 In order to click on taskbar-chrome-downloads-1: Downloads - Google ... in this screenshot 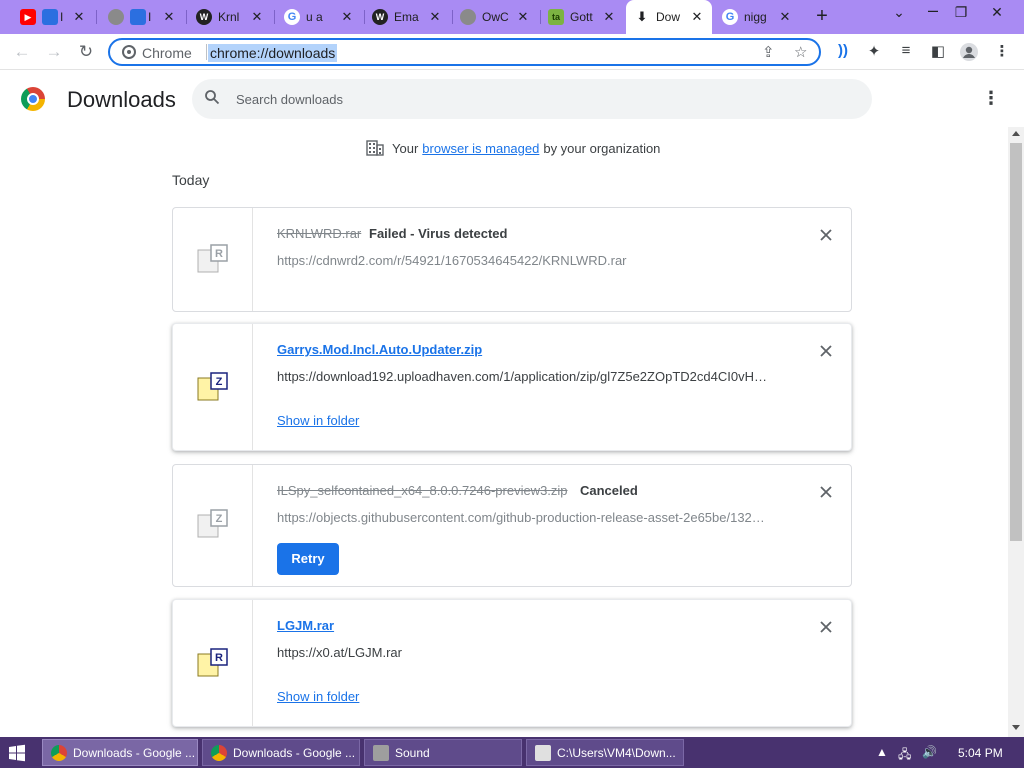, I will do `click(120, 752)`.